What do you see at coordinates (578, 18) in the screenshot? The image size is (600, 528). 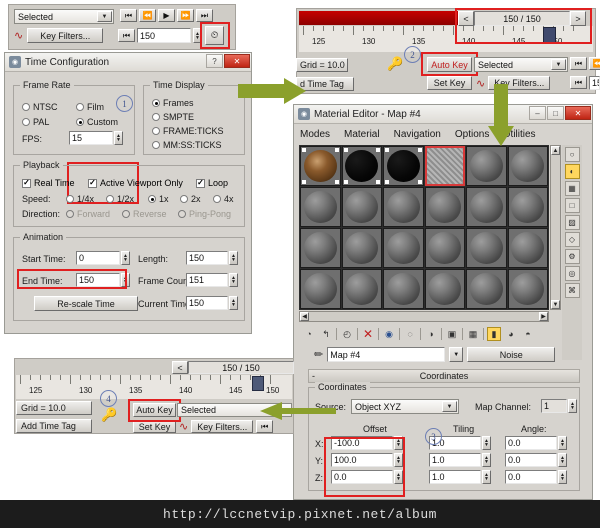 I see `next-frame-readout-button: >` at bounding box center [578, 18].